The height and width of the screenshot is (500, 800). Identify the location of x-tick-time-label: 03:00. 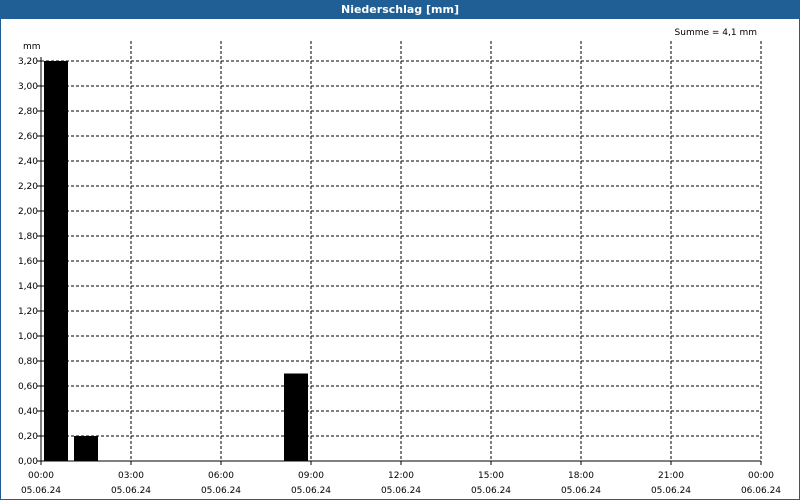
(131, 476).